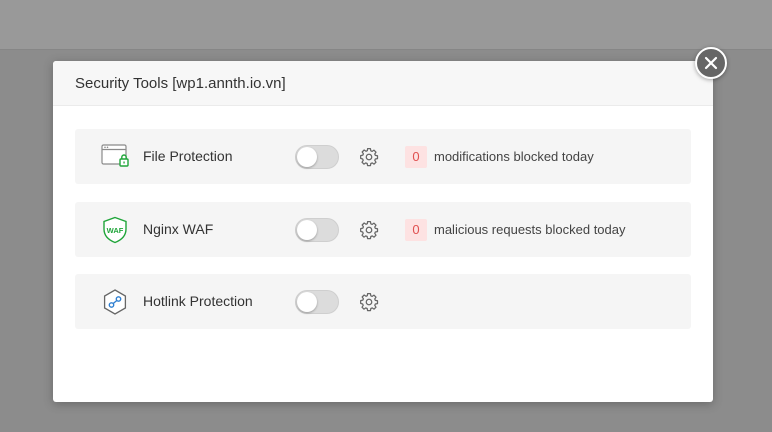 Image resolution: width=772 pixels, height=432 pixels. Describe the element at coordinates (530, 229) in the screenshot. I see `blocked-count-label: malicious requests blocked today` at that location.